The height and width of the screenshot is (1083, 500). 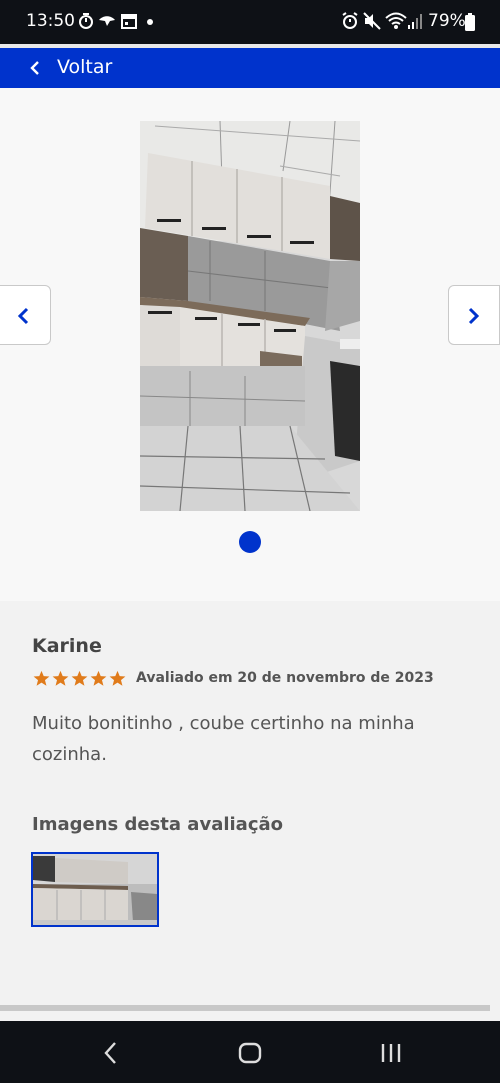 I want to click on battery-icon, so click(x=470, y=22).